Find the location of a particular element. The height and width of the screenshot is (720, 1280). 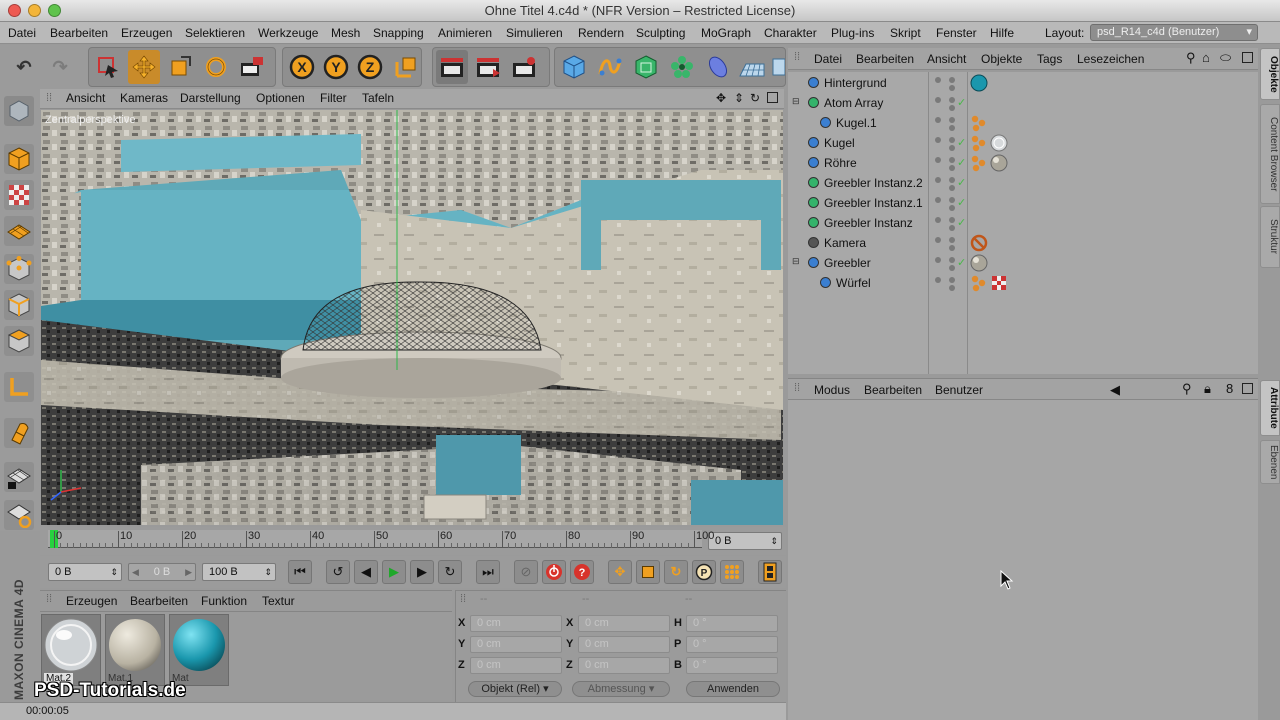

viewport-menu-tafeln: Tafeln is located at coordinates (378, 98).